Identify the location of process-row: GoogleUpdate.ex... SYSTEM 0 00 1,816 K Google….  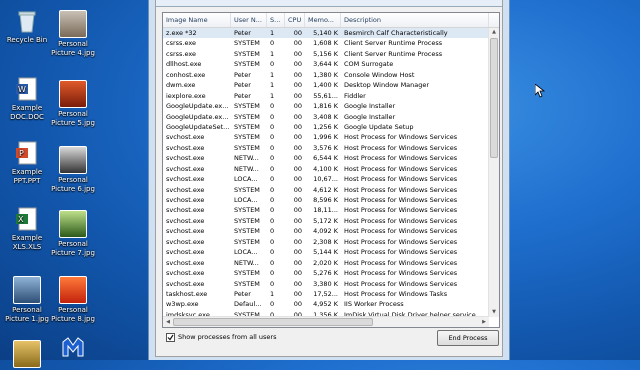
(326, 106).